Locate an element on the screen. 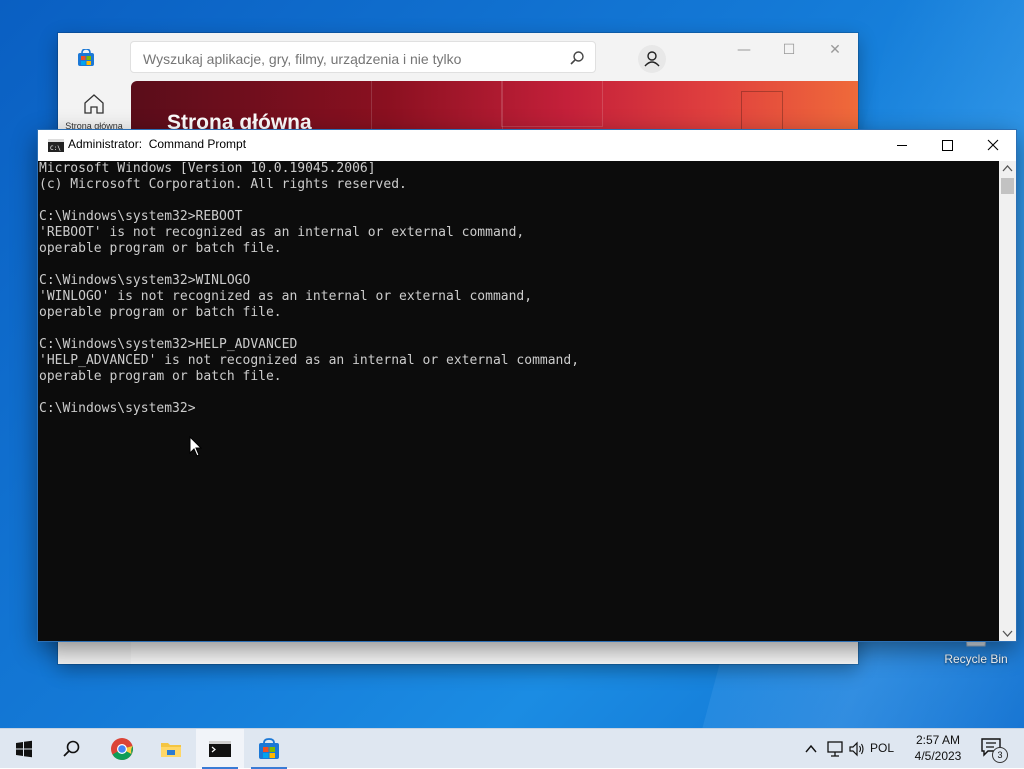 This screenshot has width=1024, height=769. show-hidden-icons-chevron-icon is located at coordinates (811, 749).